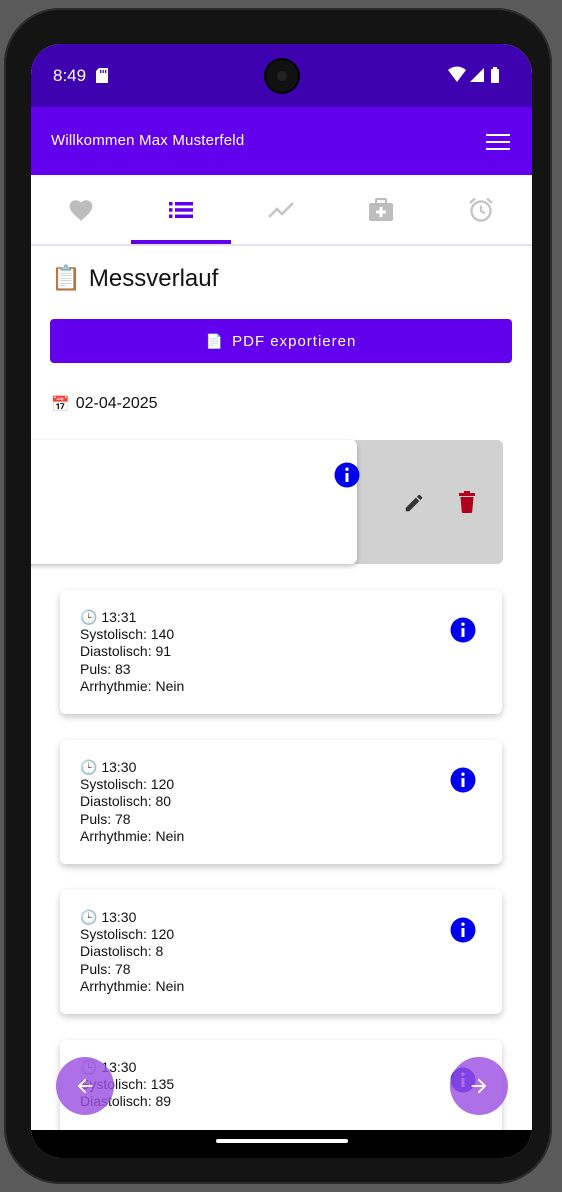 This screenshot has height=1192, width=562. I want to click on signal-icon, so click(477, 75).